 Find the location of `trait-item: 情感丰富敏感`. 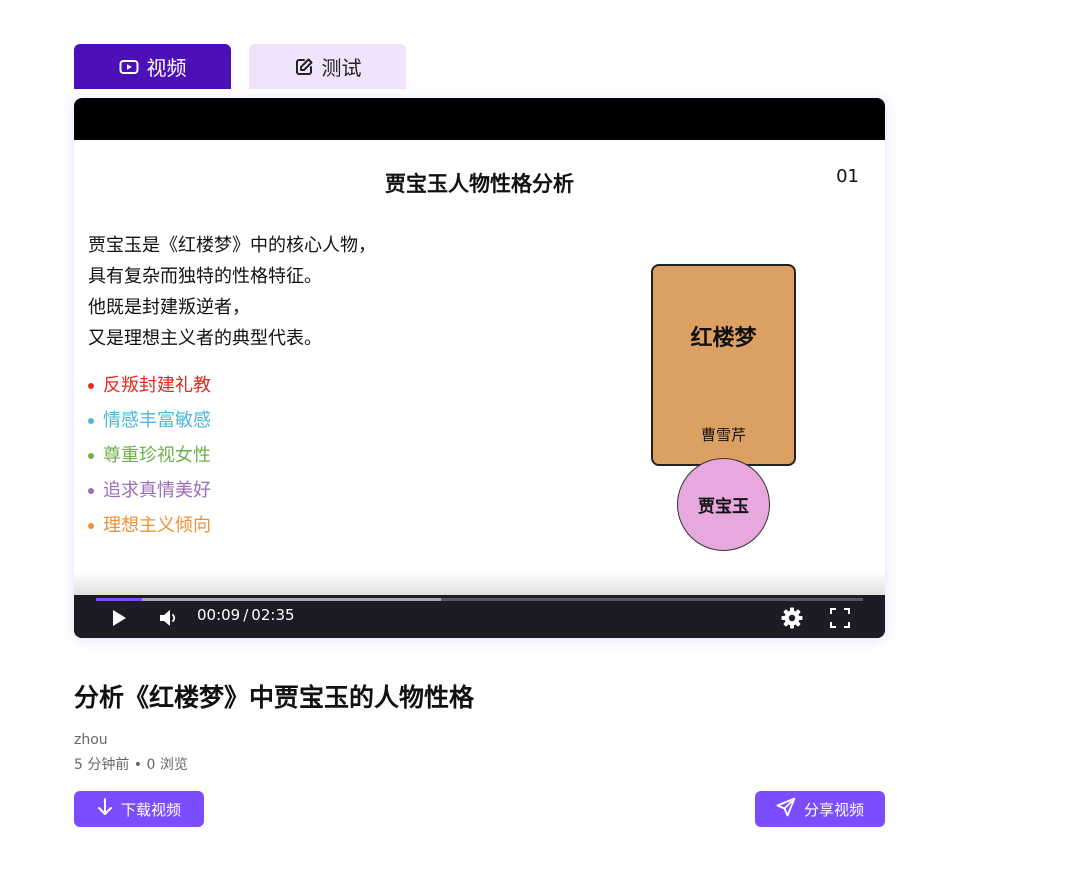

trait-item: 情感丰富敏感 is located at coordinates (149, 420).